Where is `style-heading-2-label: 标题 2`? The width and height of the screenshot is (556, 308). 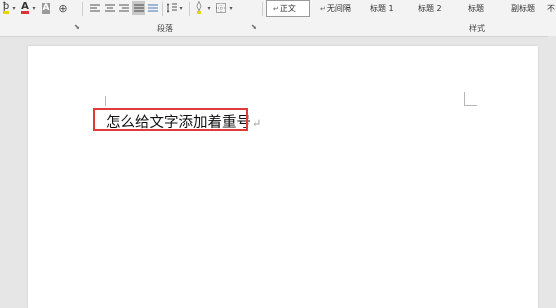
style-heading-2-label: 标题 2 is located at coordinates (430, 8).